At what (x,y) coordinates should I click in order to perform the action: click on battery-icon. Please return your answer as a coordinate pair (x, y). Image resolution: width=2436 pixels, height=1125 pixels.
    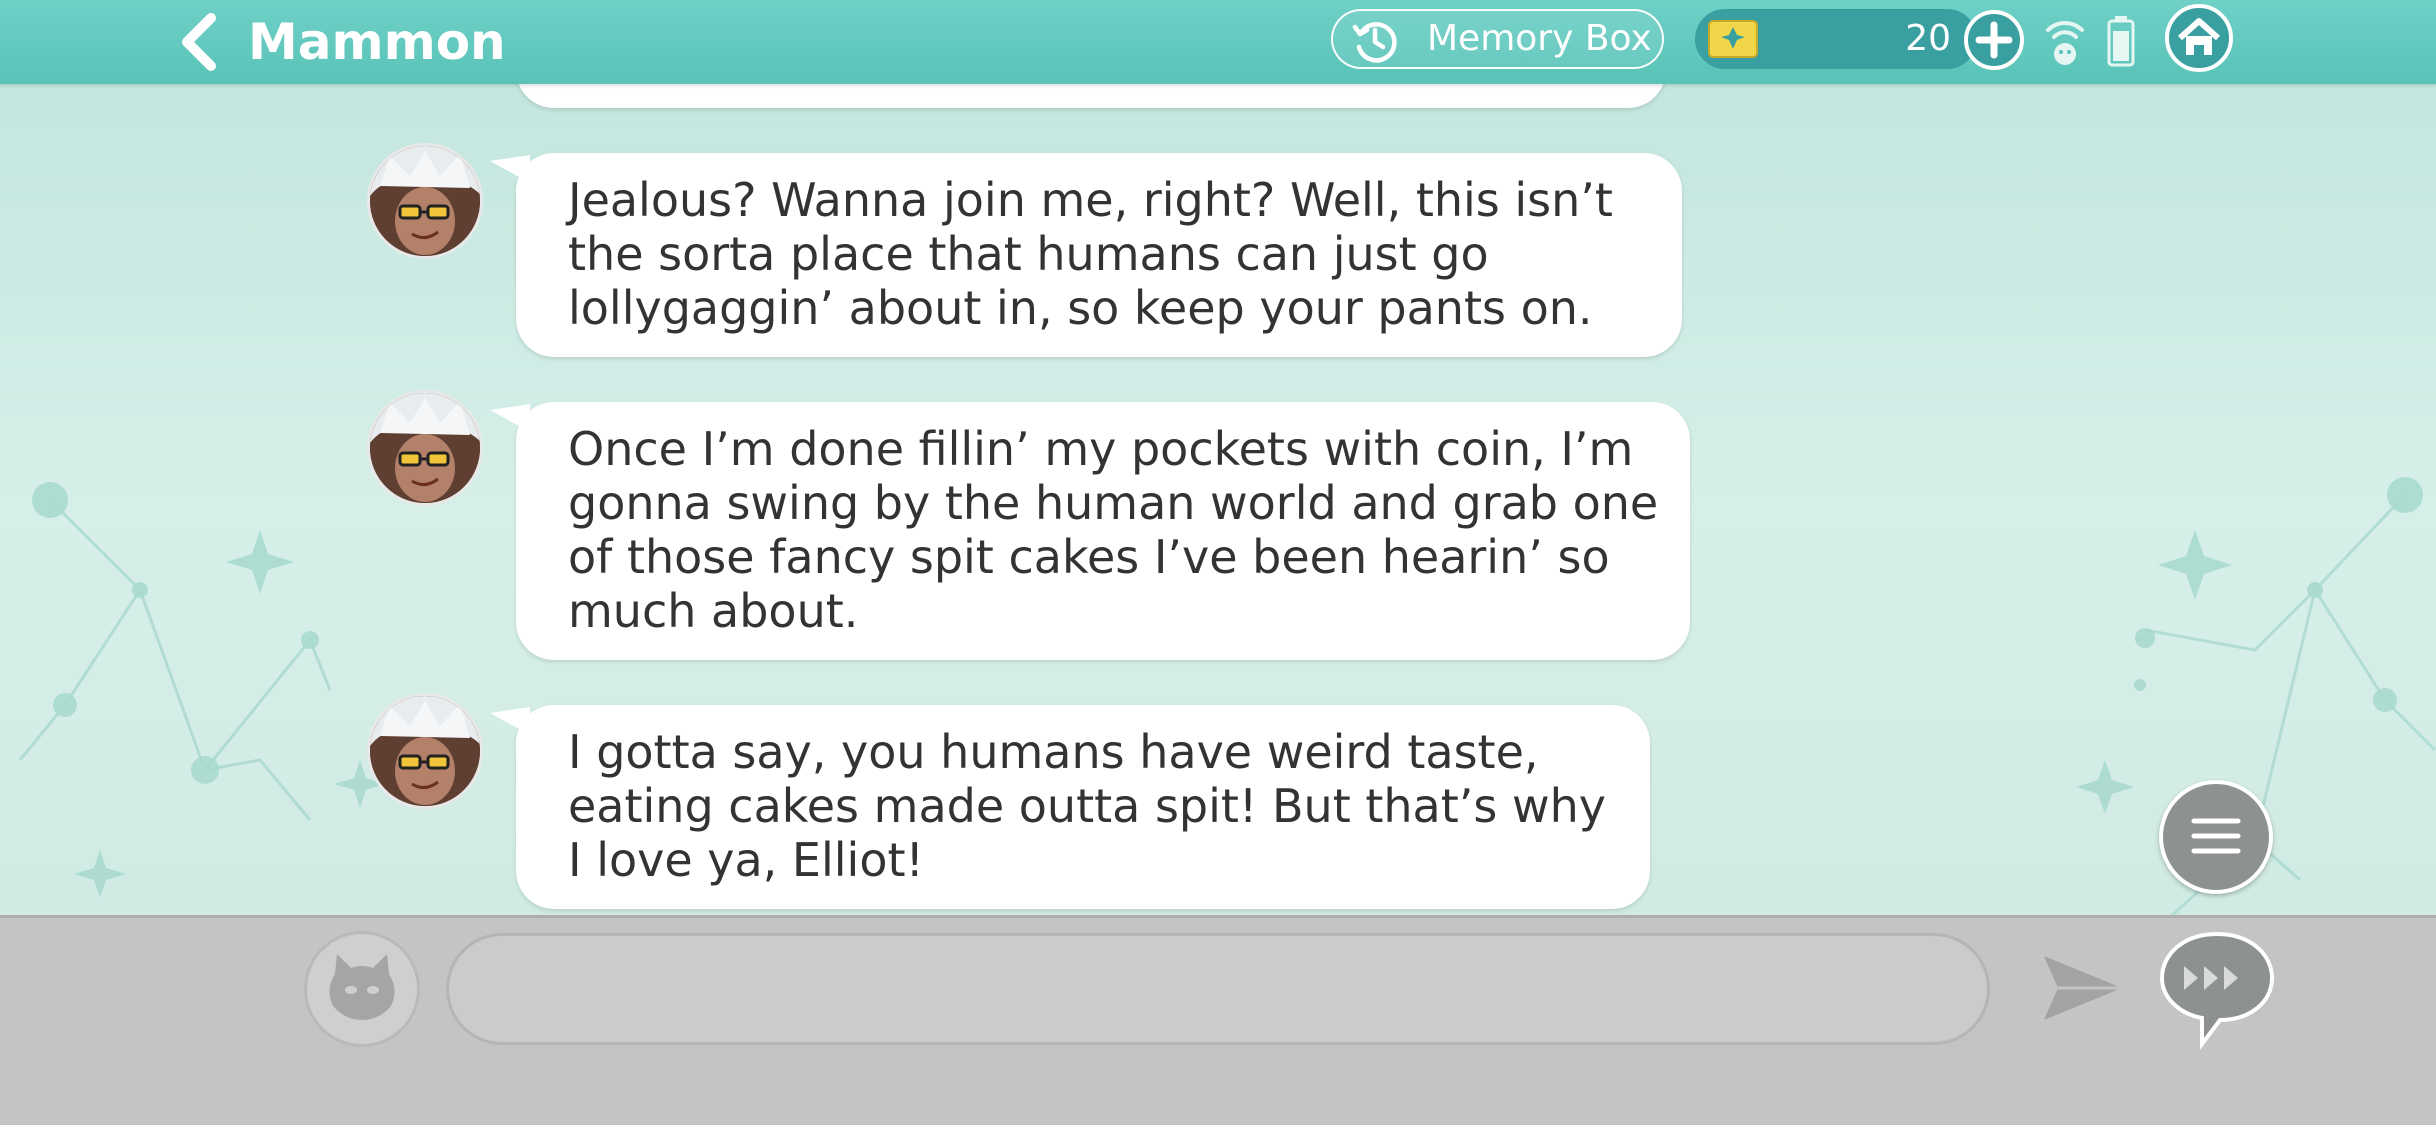
    Looking at the image, I should click on (2121, 41).